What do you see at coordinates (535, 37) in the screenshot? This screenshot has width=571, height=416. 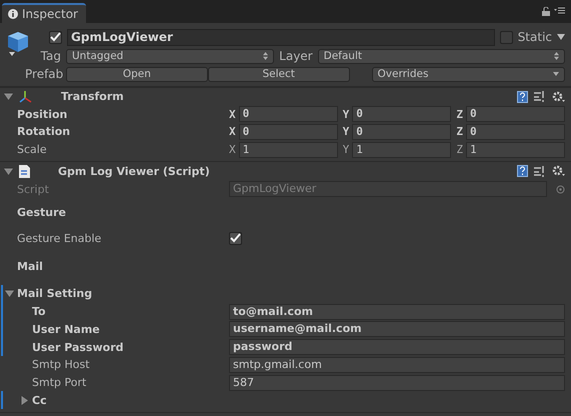 I see `static-label: Static` at bounding box center [535, 37].